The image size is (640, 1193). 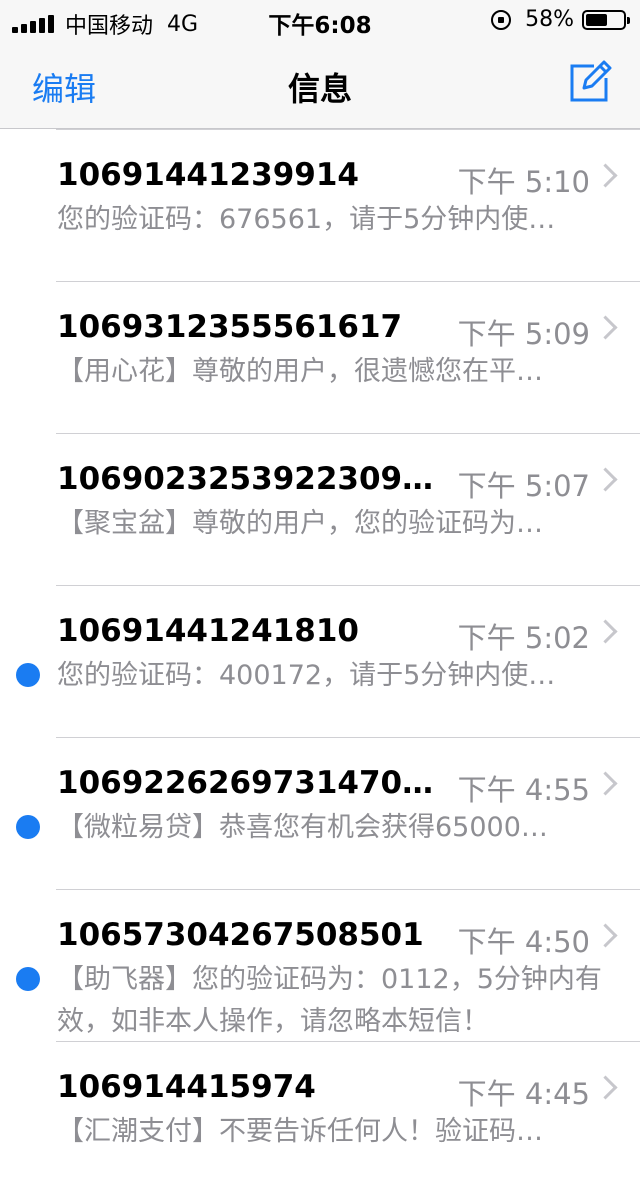 I want to click on message-time: 下午 4:55, so click(x=523, y=790).